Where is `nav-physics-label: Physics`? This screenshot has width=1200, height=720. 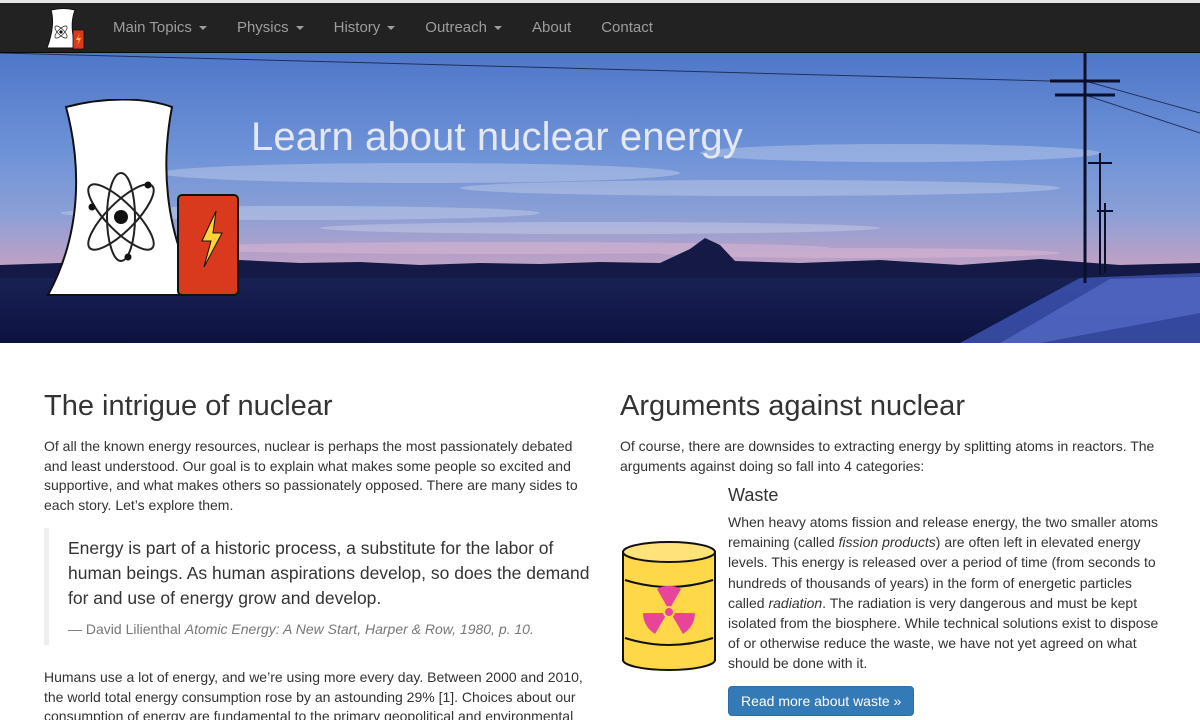 nav-physics-label: Physics is located at coordinates (262, 27).